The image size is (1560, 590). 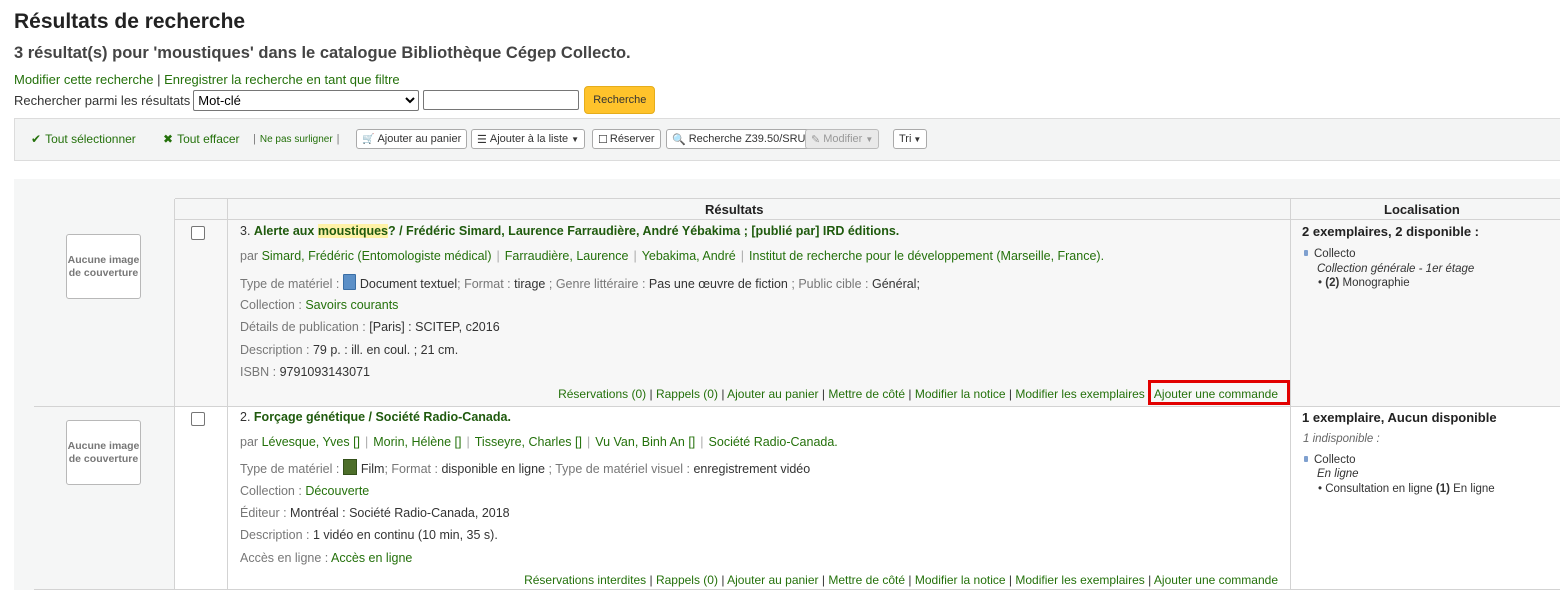 I want to click on title-highlight: moustiques, so click(x=352, y=231).